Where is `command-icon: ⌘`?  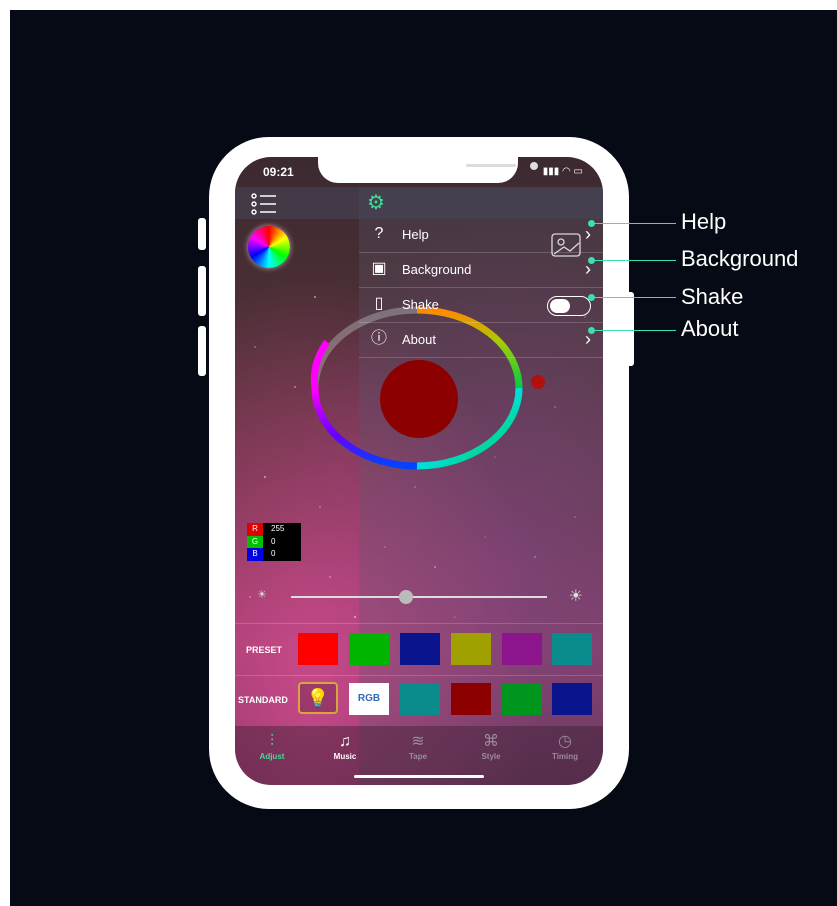 command-icon: ⌘ is located at coordinates (491, 741).